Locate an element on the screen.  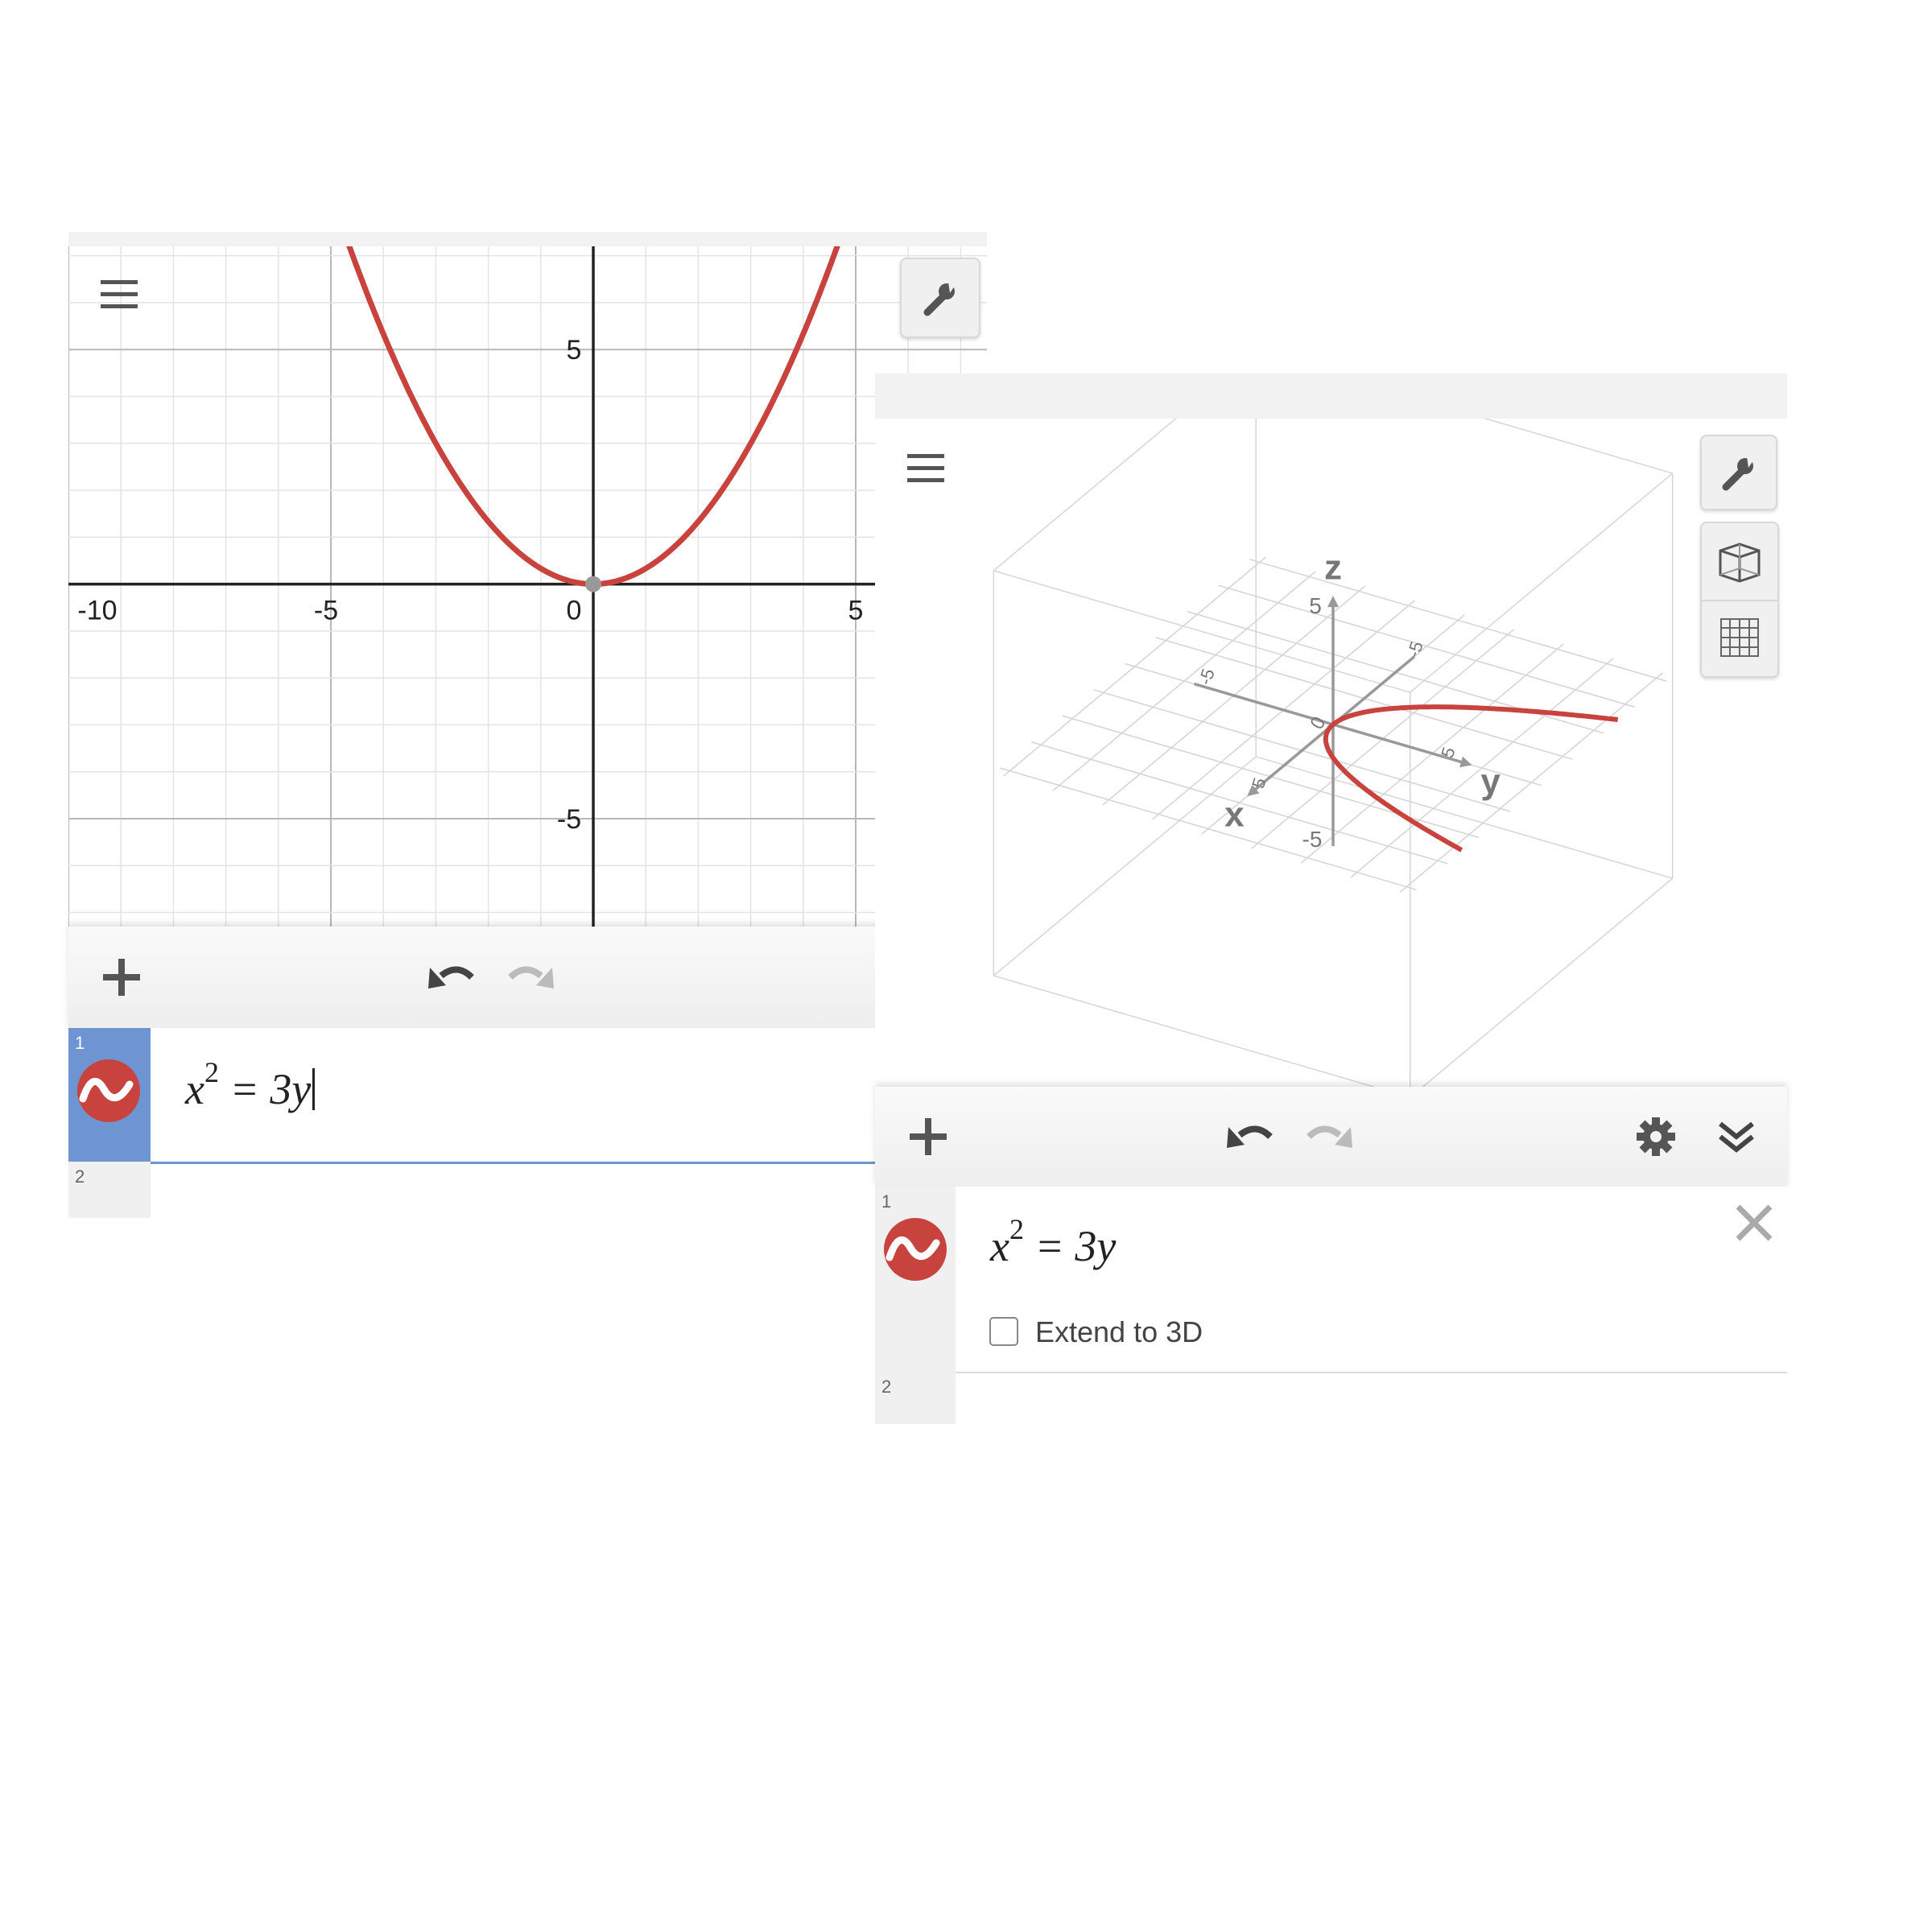
x-tick-label: -10 is located at coordinates (97, 611).